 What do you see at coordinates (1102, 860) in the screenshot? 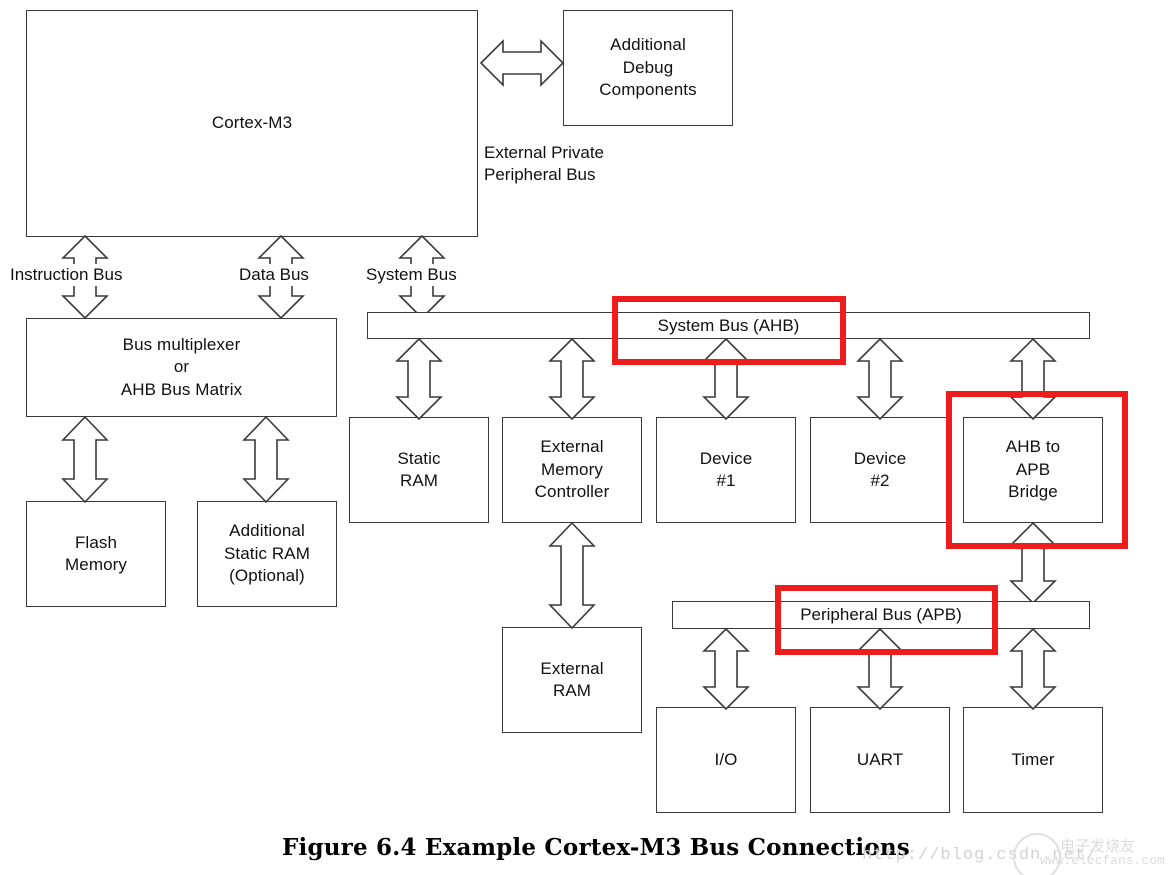
I see `watermark-site: www.elecfans.com` at bounding box center [1102, 860].